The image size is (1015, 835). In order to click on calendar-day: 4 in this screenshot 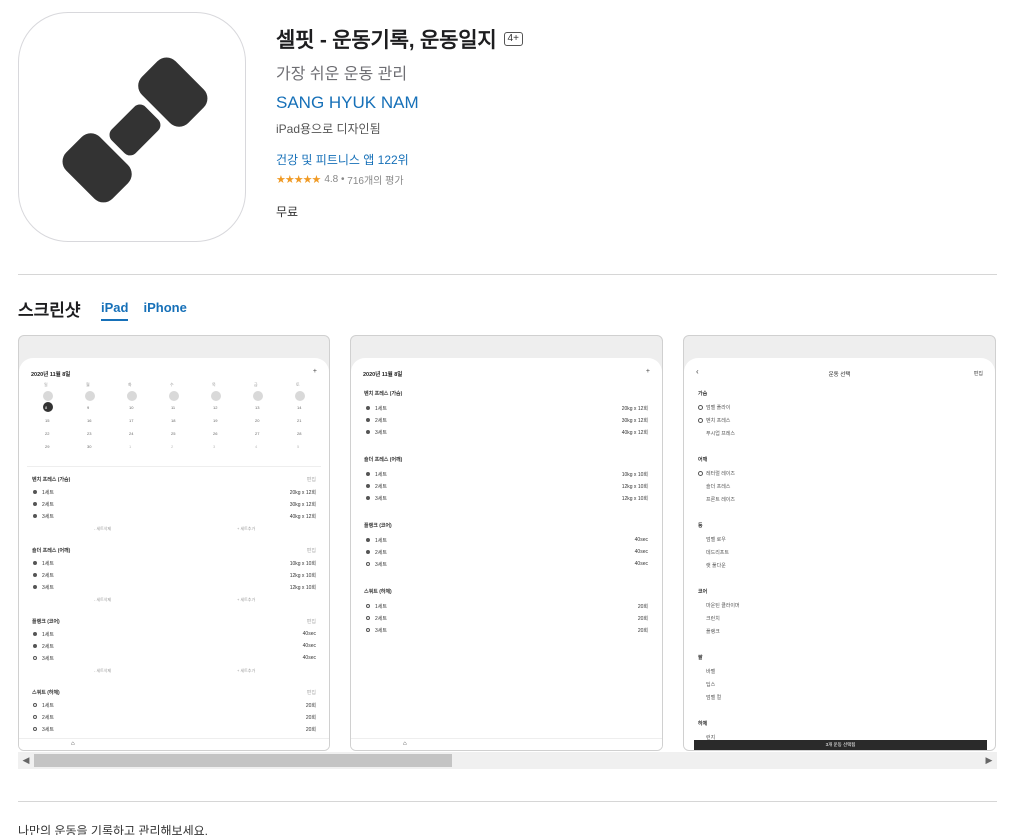, I will do `click(172, 394)`.